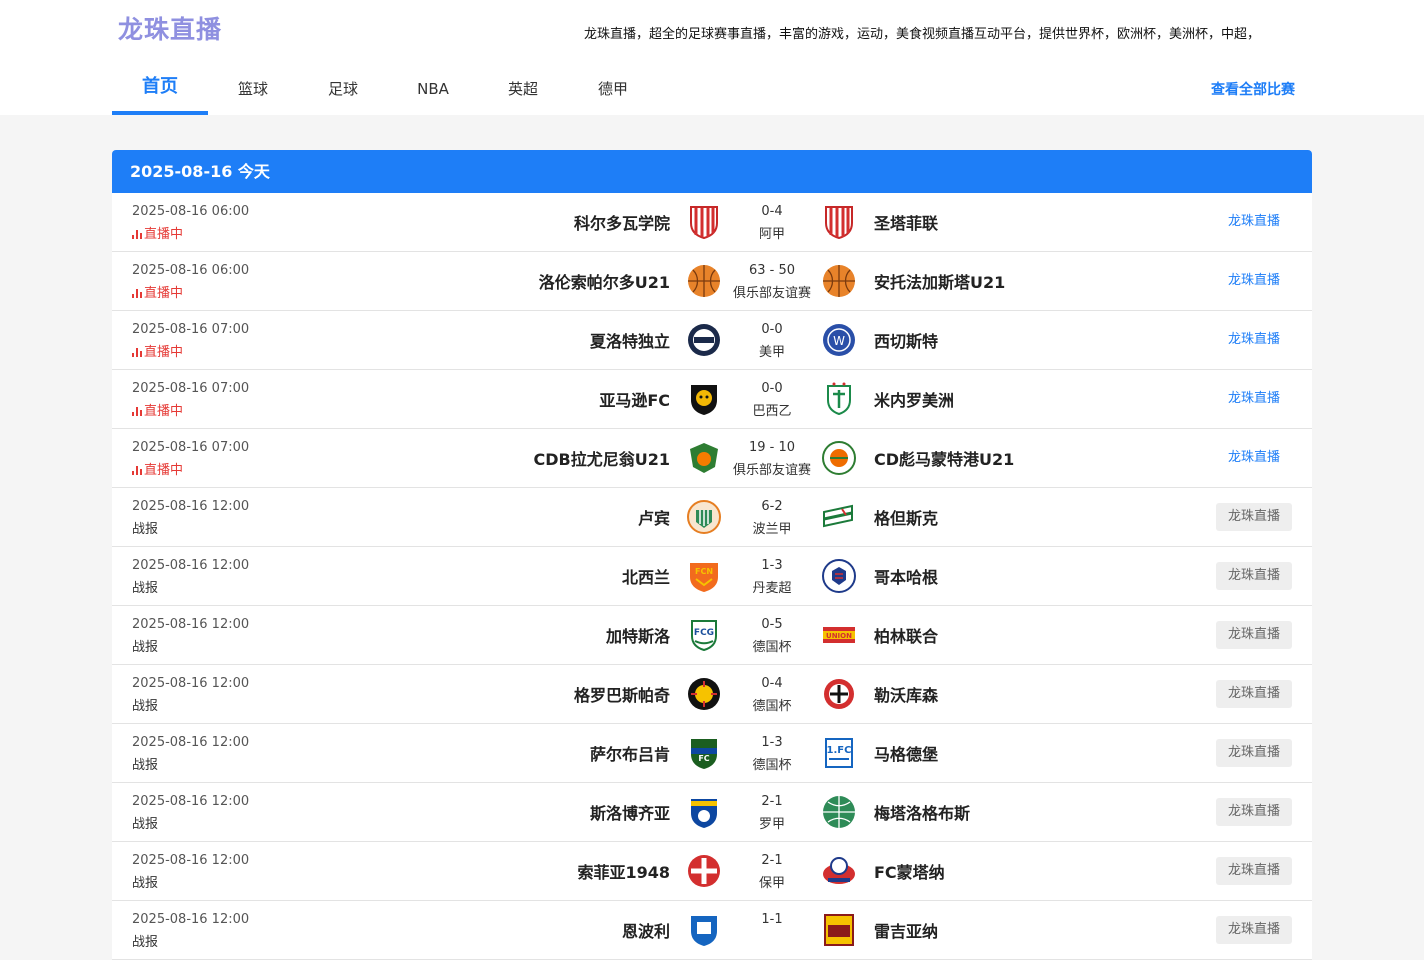 This screenshot has width=1424, height=960. Describe the element at coordinates (712, 694) in the screenshot. I see `match-row: 2025-08-16 12:00 战报 格罗巴斯帕奇 0-4 德国杯 勒沃库森 龙珠直播` at that location.